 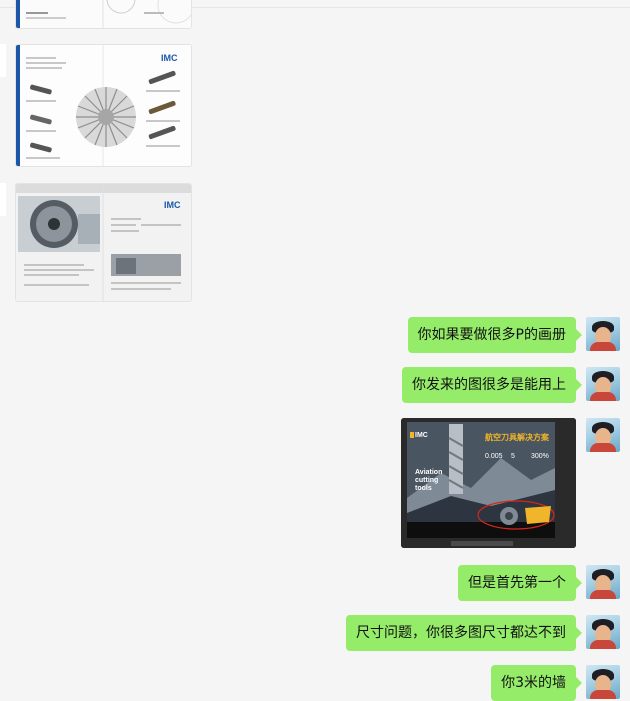 What do you see at coordinates (494, 456) in the screenshot?
I see `poster-stat: 0.005` at bounding box center [494, 456].